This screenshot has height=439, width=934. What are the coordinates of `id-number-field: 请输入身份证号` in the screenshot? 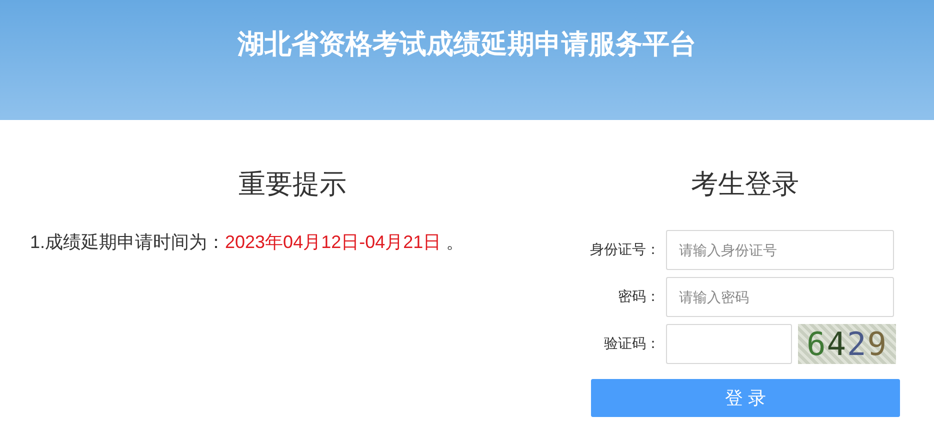 It's located at (780, 250).